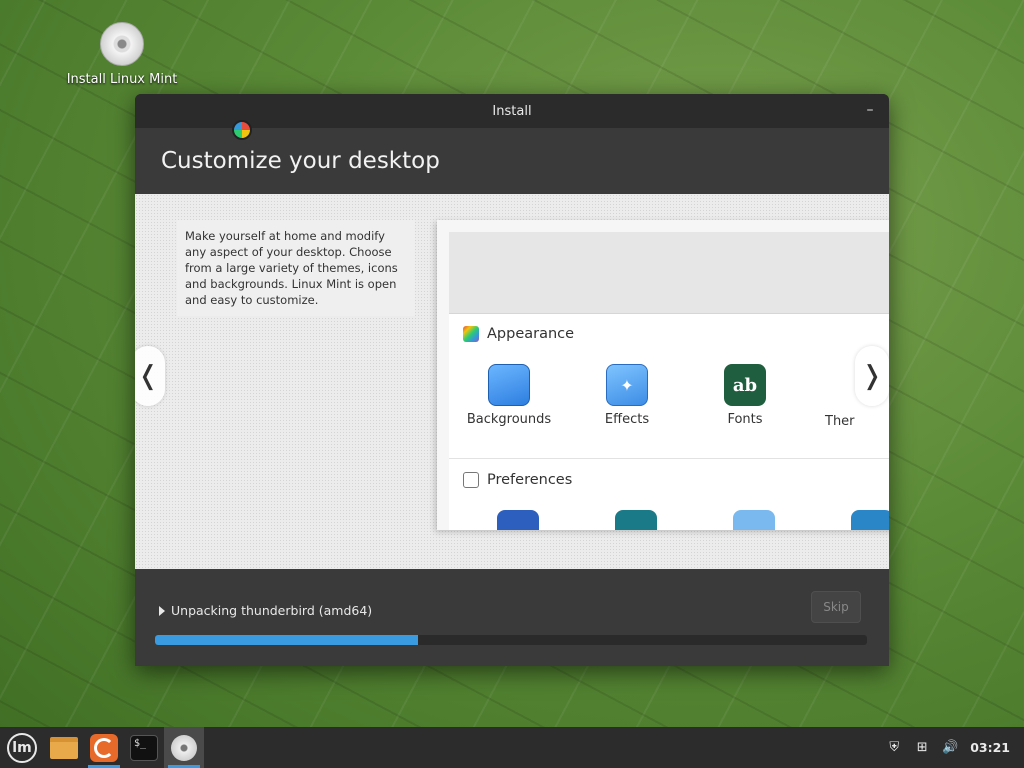 This screenshot has height=768, width=1024. I want to click on category-preferences-label: Preferences, so click(530, 480).